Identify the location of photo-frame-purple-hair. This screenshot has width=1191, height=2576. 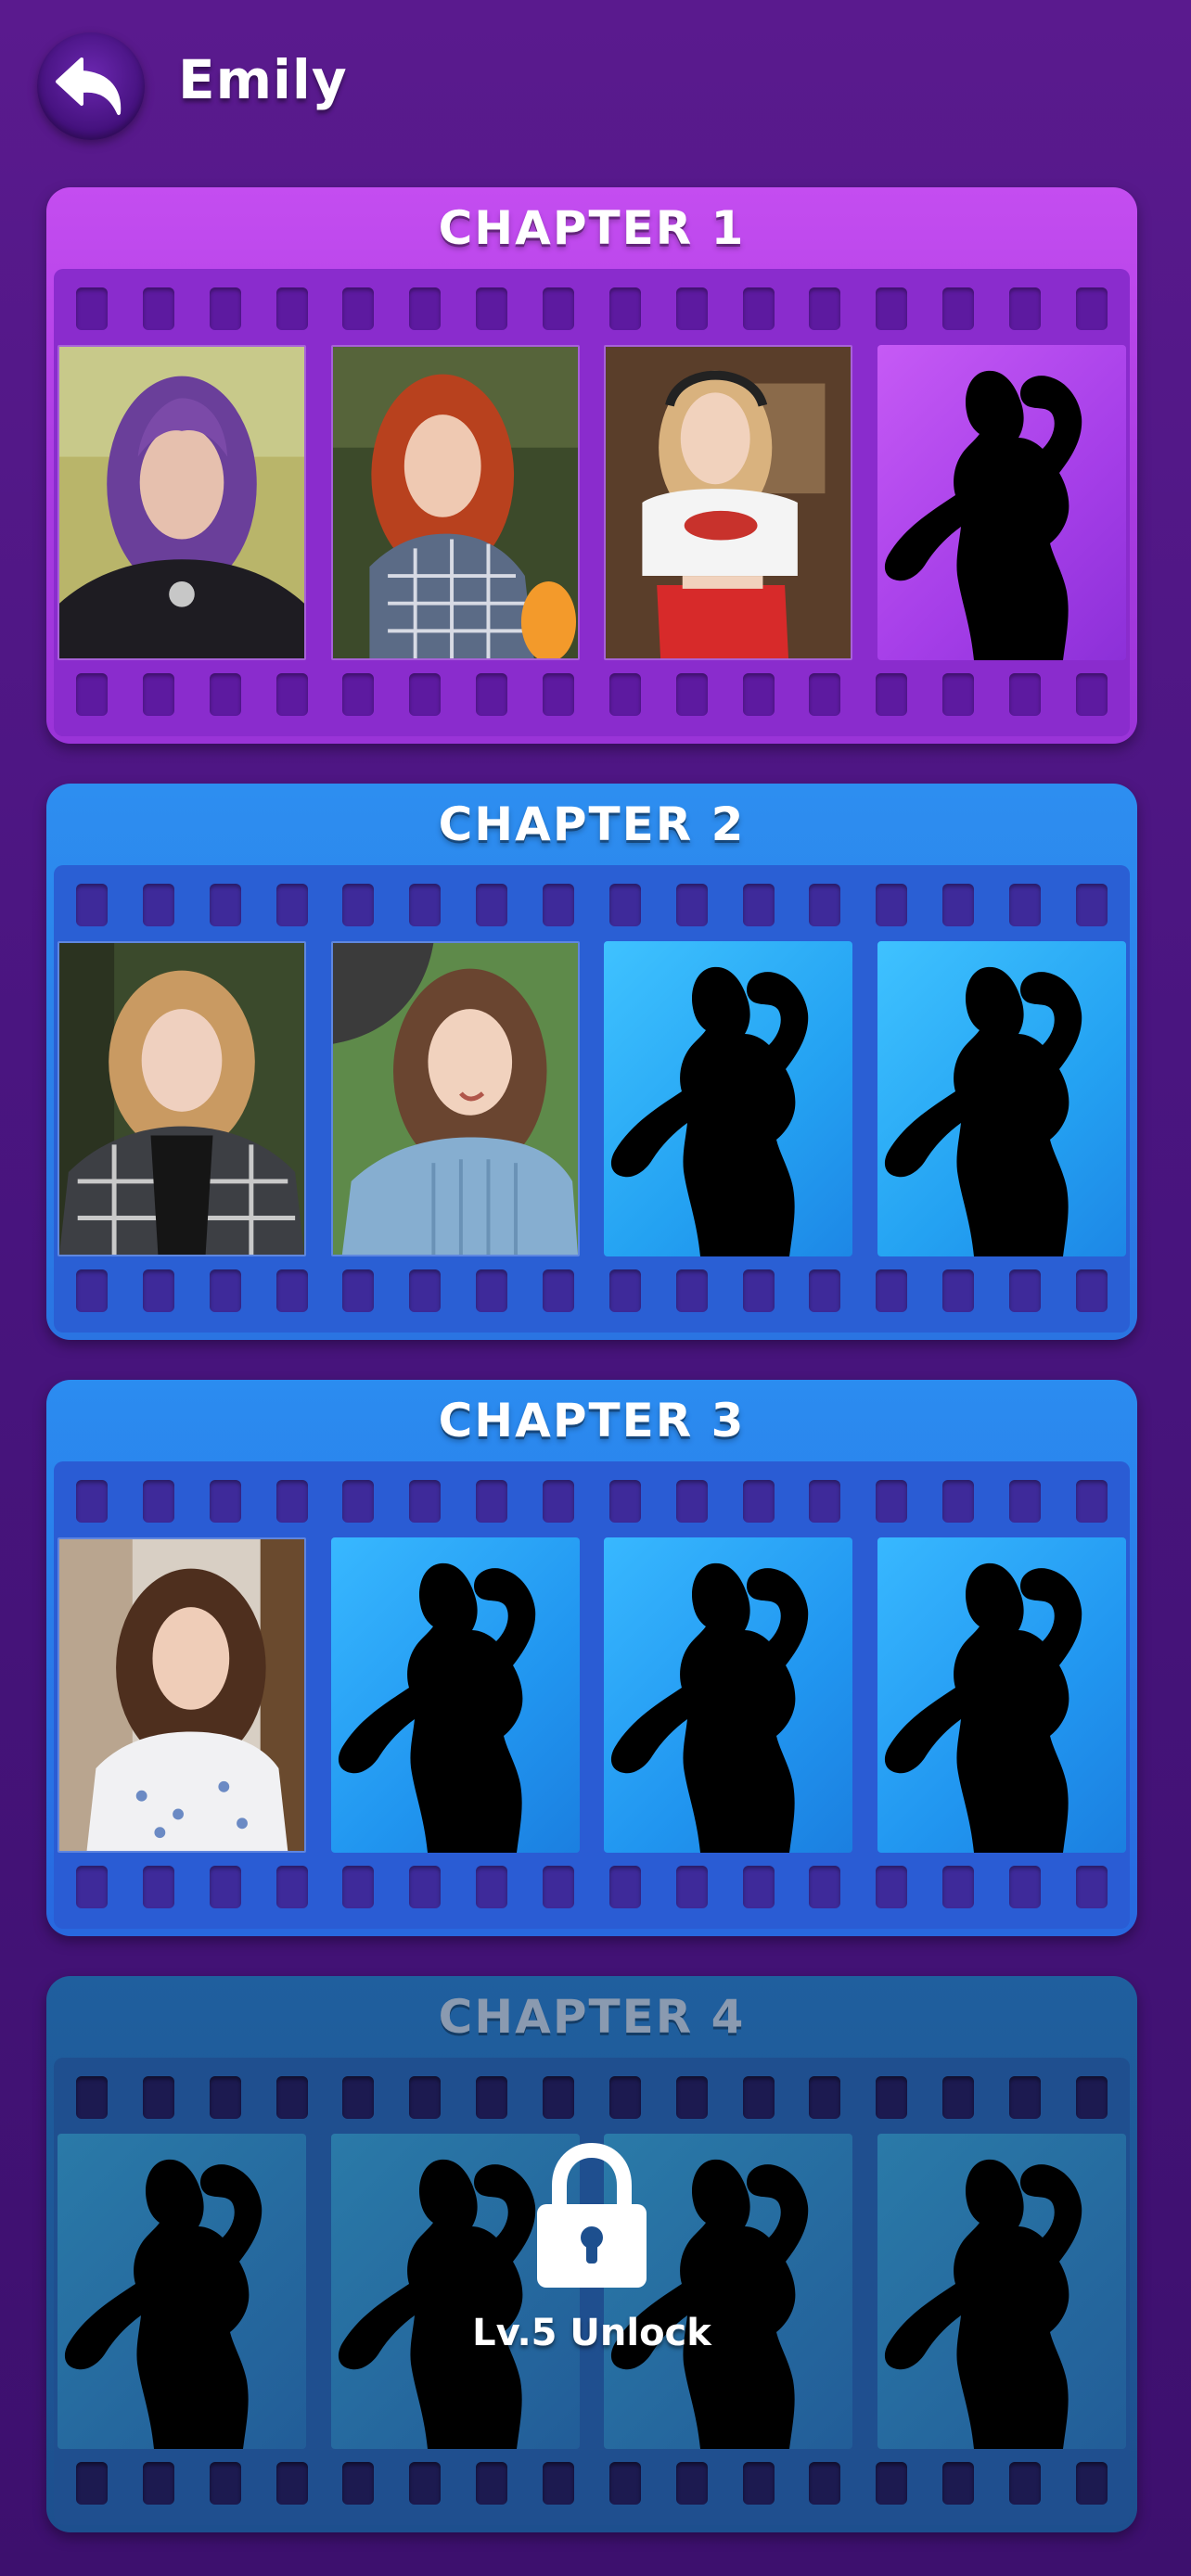
(182, 502).